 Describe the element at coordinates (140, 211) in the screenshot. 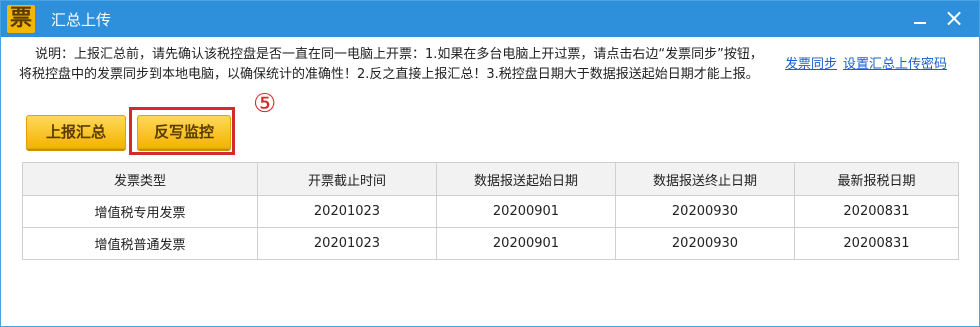

I see `cell-invoice-type: 增值税专用发票` at that location.